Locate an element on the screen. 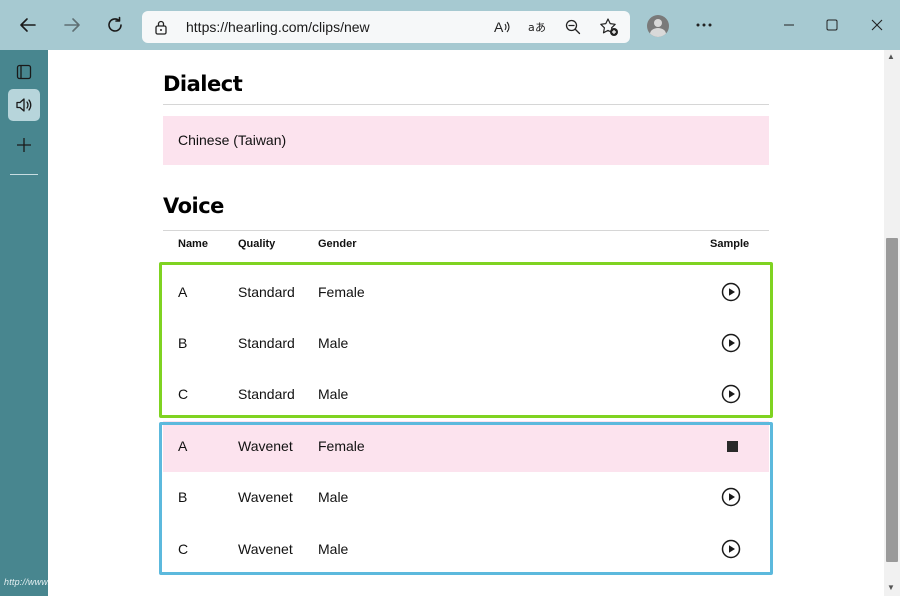 This screenshot has width=900, height=596. speaker-icon is located at coordinates (24, 105).